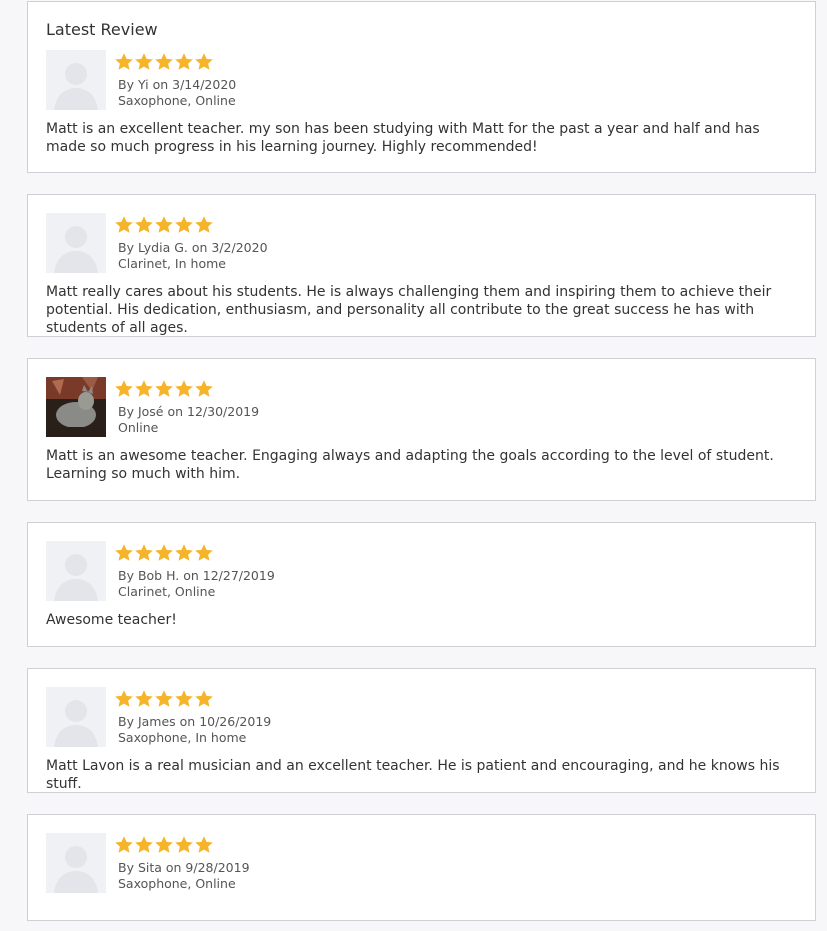 The width and height of the screenshot is (827, 931). What do you see at coordinates (172, 263) in the screenshot?
I see `review-detail: Clarinet, In home` at bounding box center [172, 263].